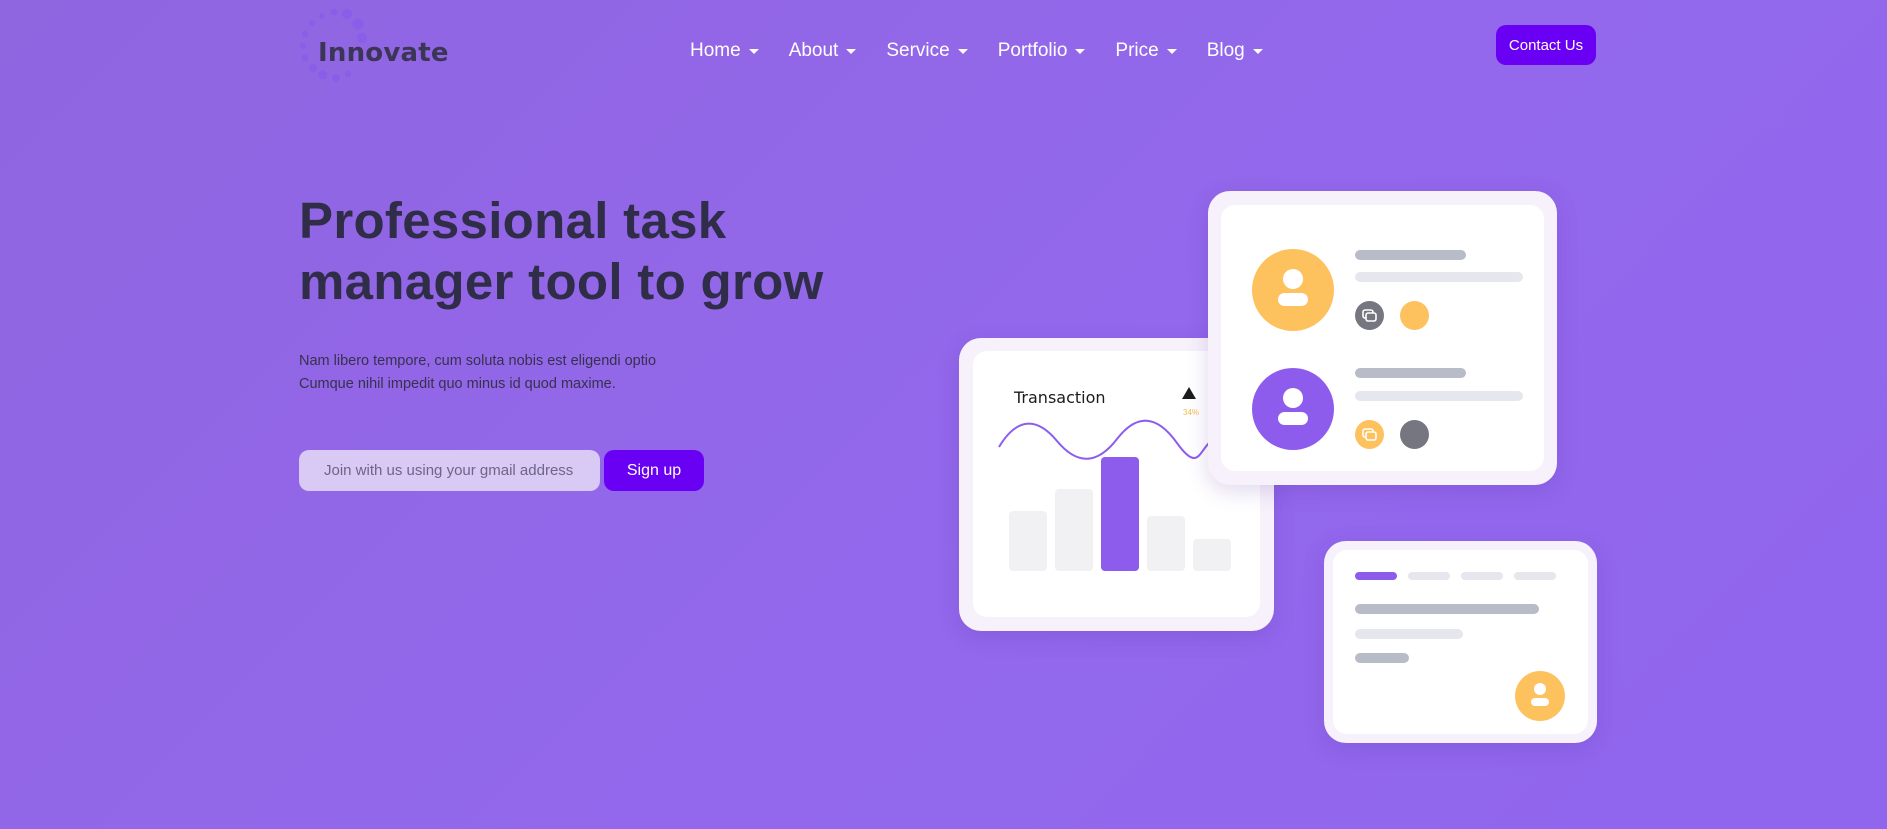 The height and width of the screenshot is (829, 1887). What do you see at coordinates (1225, 50) in the screenshot?
I see `nav-item-label: Blog` at bounding box center [1225, 50].